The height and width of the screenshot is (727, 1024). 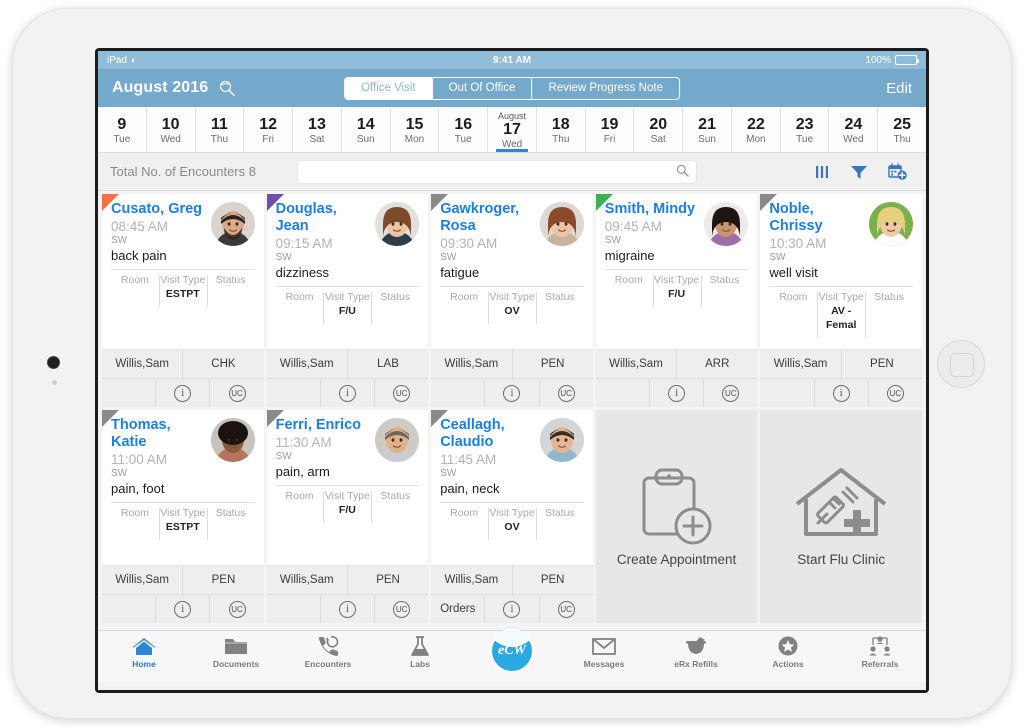 I want to click on tab-home: Home, so click(x=144, y=652).